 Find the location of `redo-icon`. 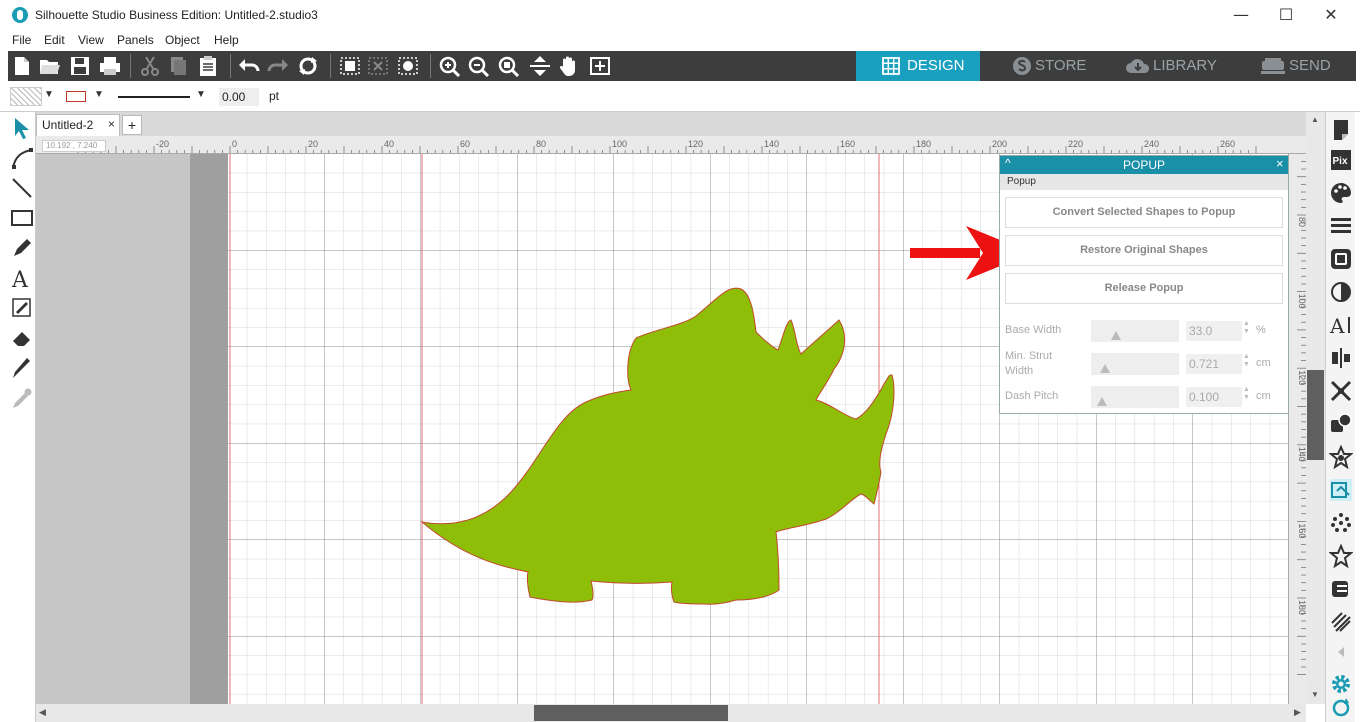

redo-icon is located at coordinates (278, 66).